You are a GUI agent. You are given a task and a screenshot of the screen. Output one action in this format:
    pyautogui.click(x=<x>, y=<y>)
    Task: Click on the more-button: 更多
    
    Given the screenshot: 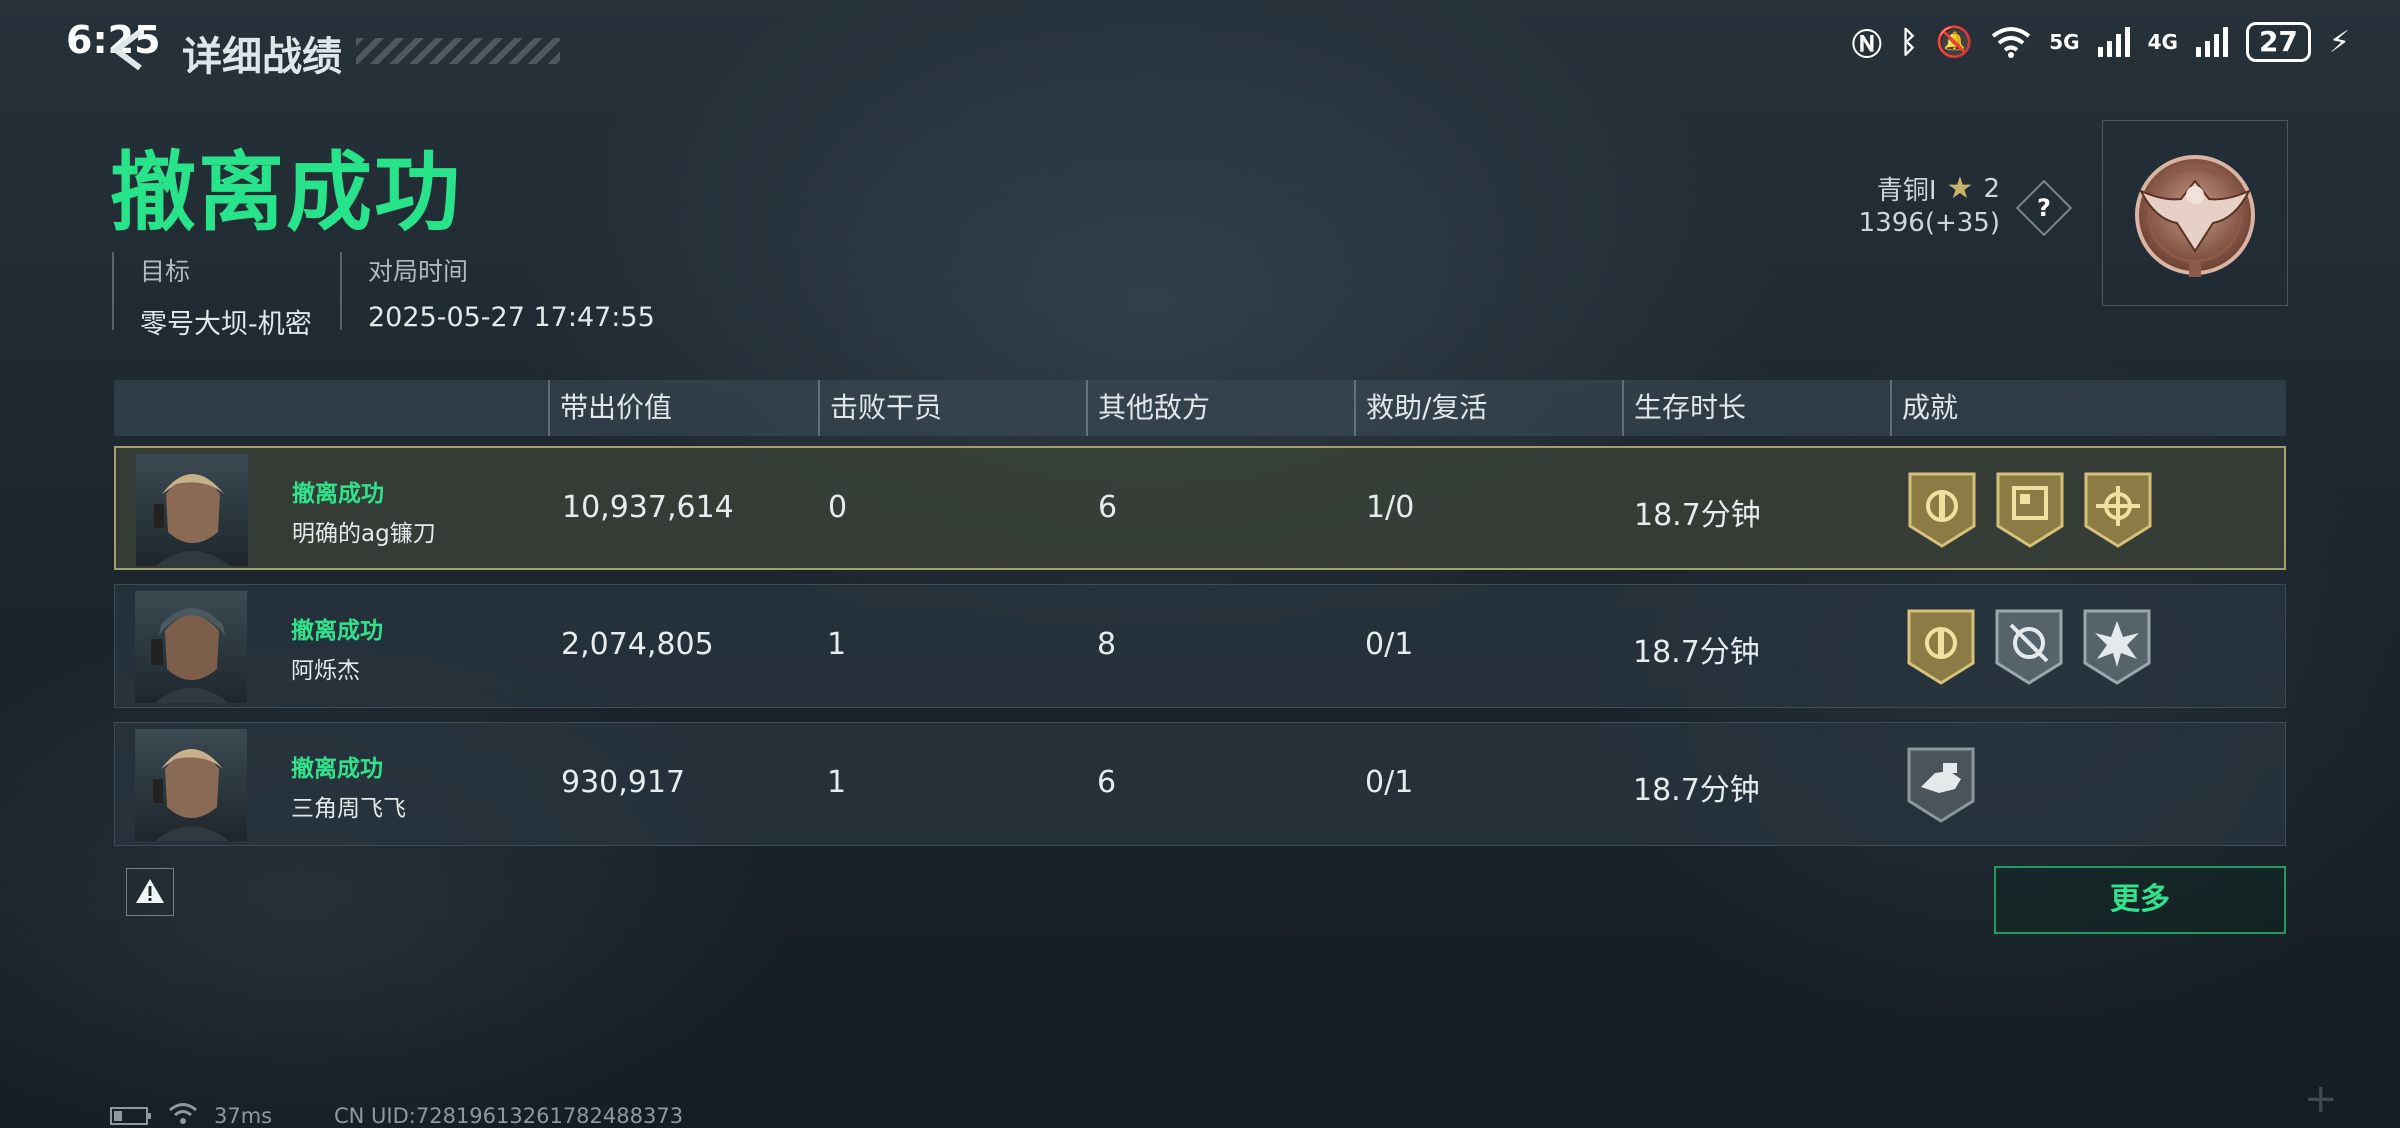 What is the action you would take?
    pyautogui.click(x=2140, y=900)
    